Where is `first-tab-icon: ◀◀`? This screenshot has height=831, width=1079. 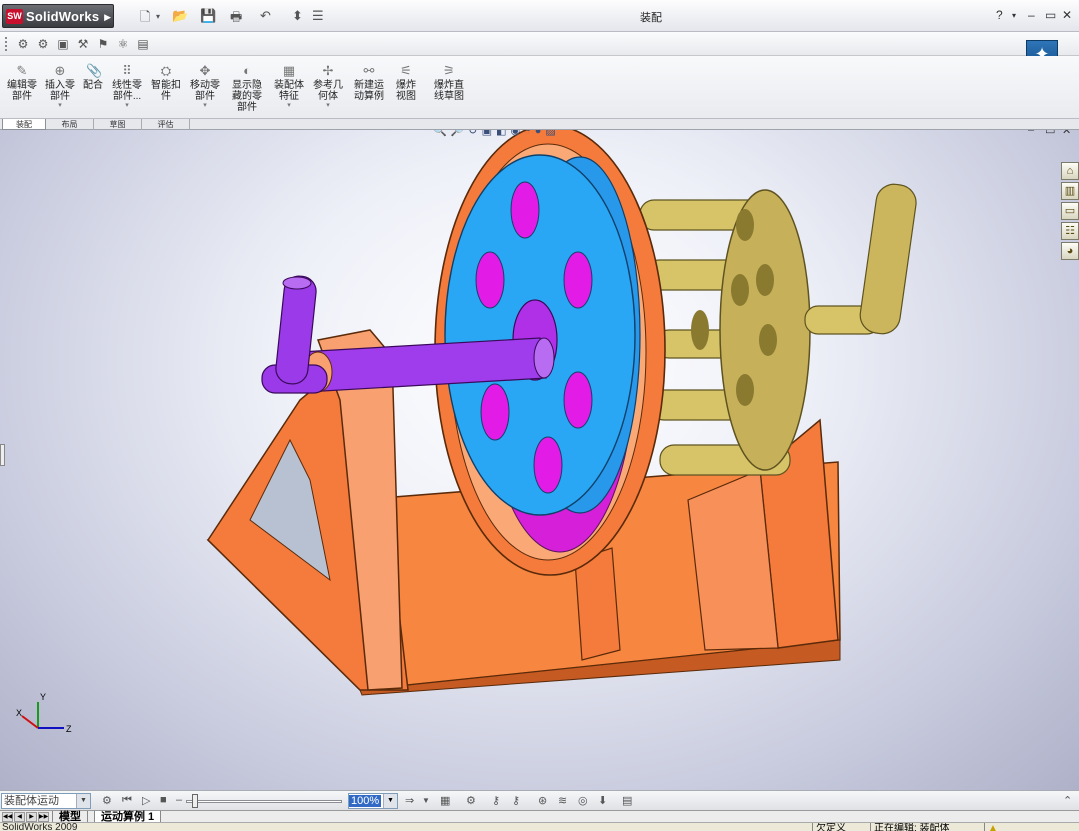
first-tab-icon: ◀◀ is located at coordinates (7, 817).